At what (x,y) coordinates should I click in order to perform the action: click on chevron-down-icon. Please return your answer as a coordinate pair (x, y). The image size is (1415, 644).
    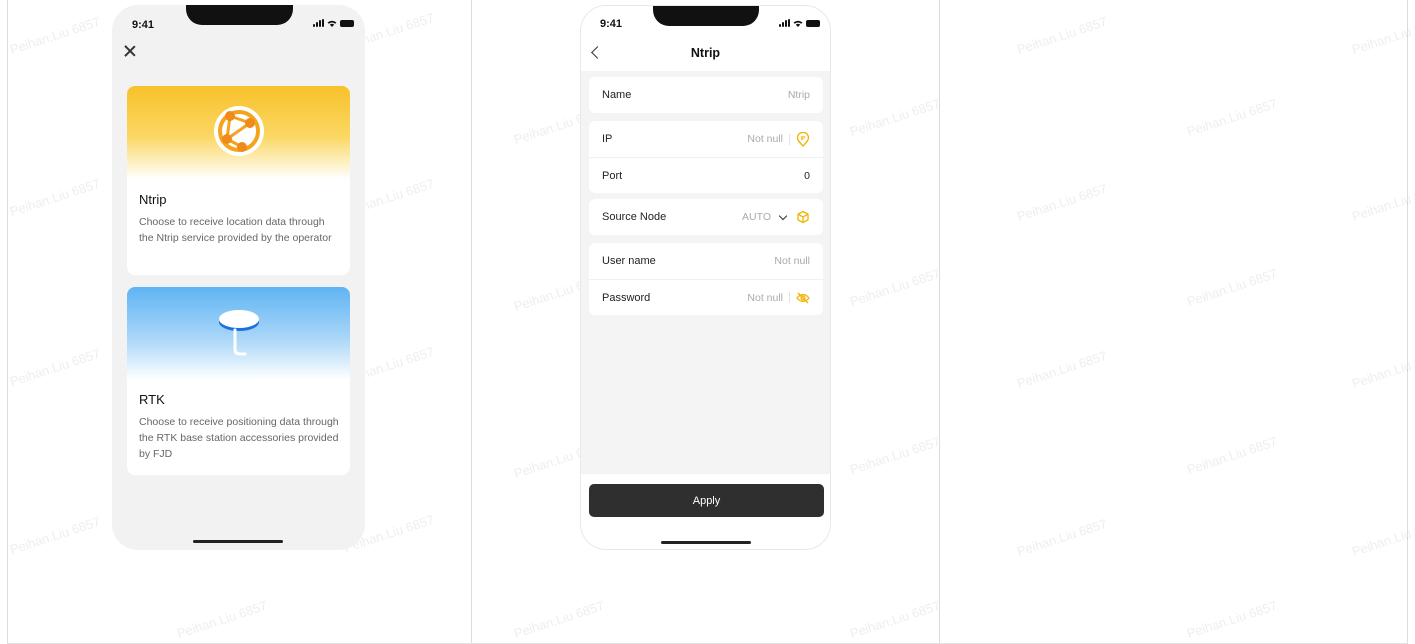
    Looking at the image, I should click on (783, 215).